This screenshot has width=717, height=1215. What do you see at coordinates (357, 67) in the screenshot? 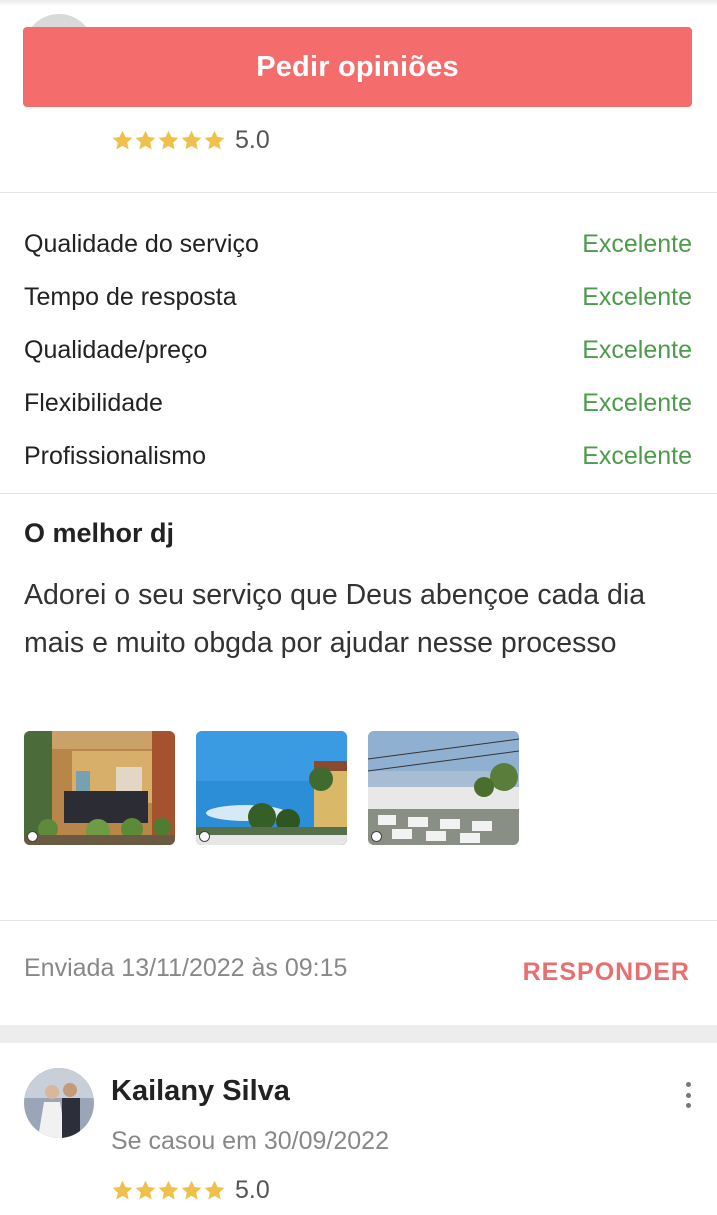
I see `request-reviews-button: Pedir opiniões` at bounding box center [357, 67].